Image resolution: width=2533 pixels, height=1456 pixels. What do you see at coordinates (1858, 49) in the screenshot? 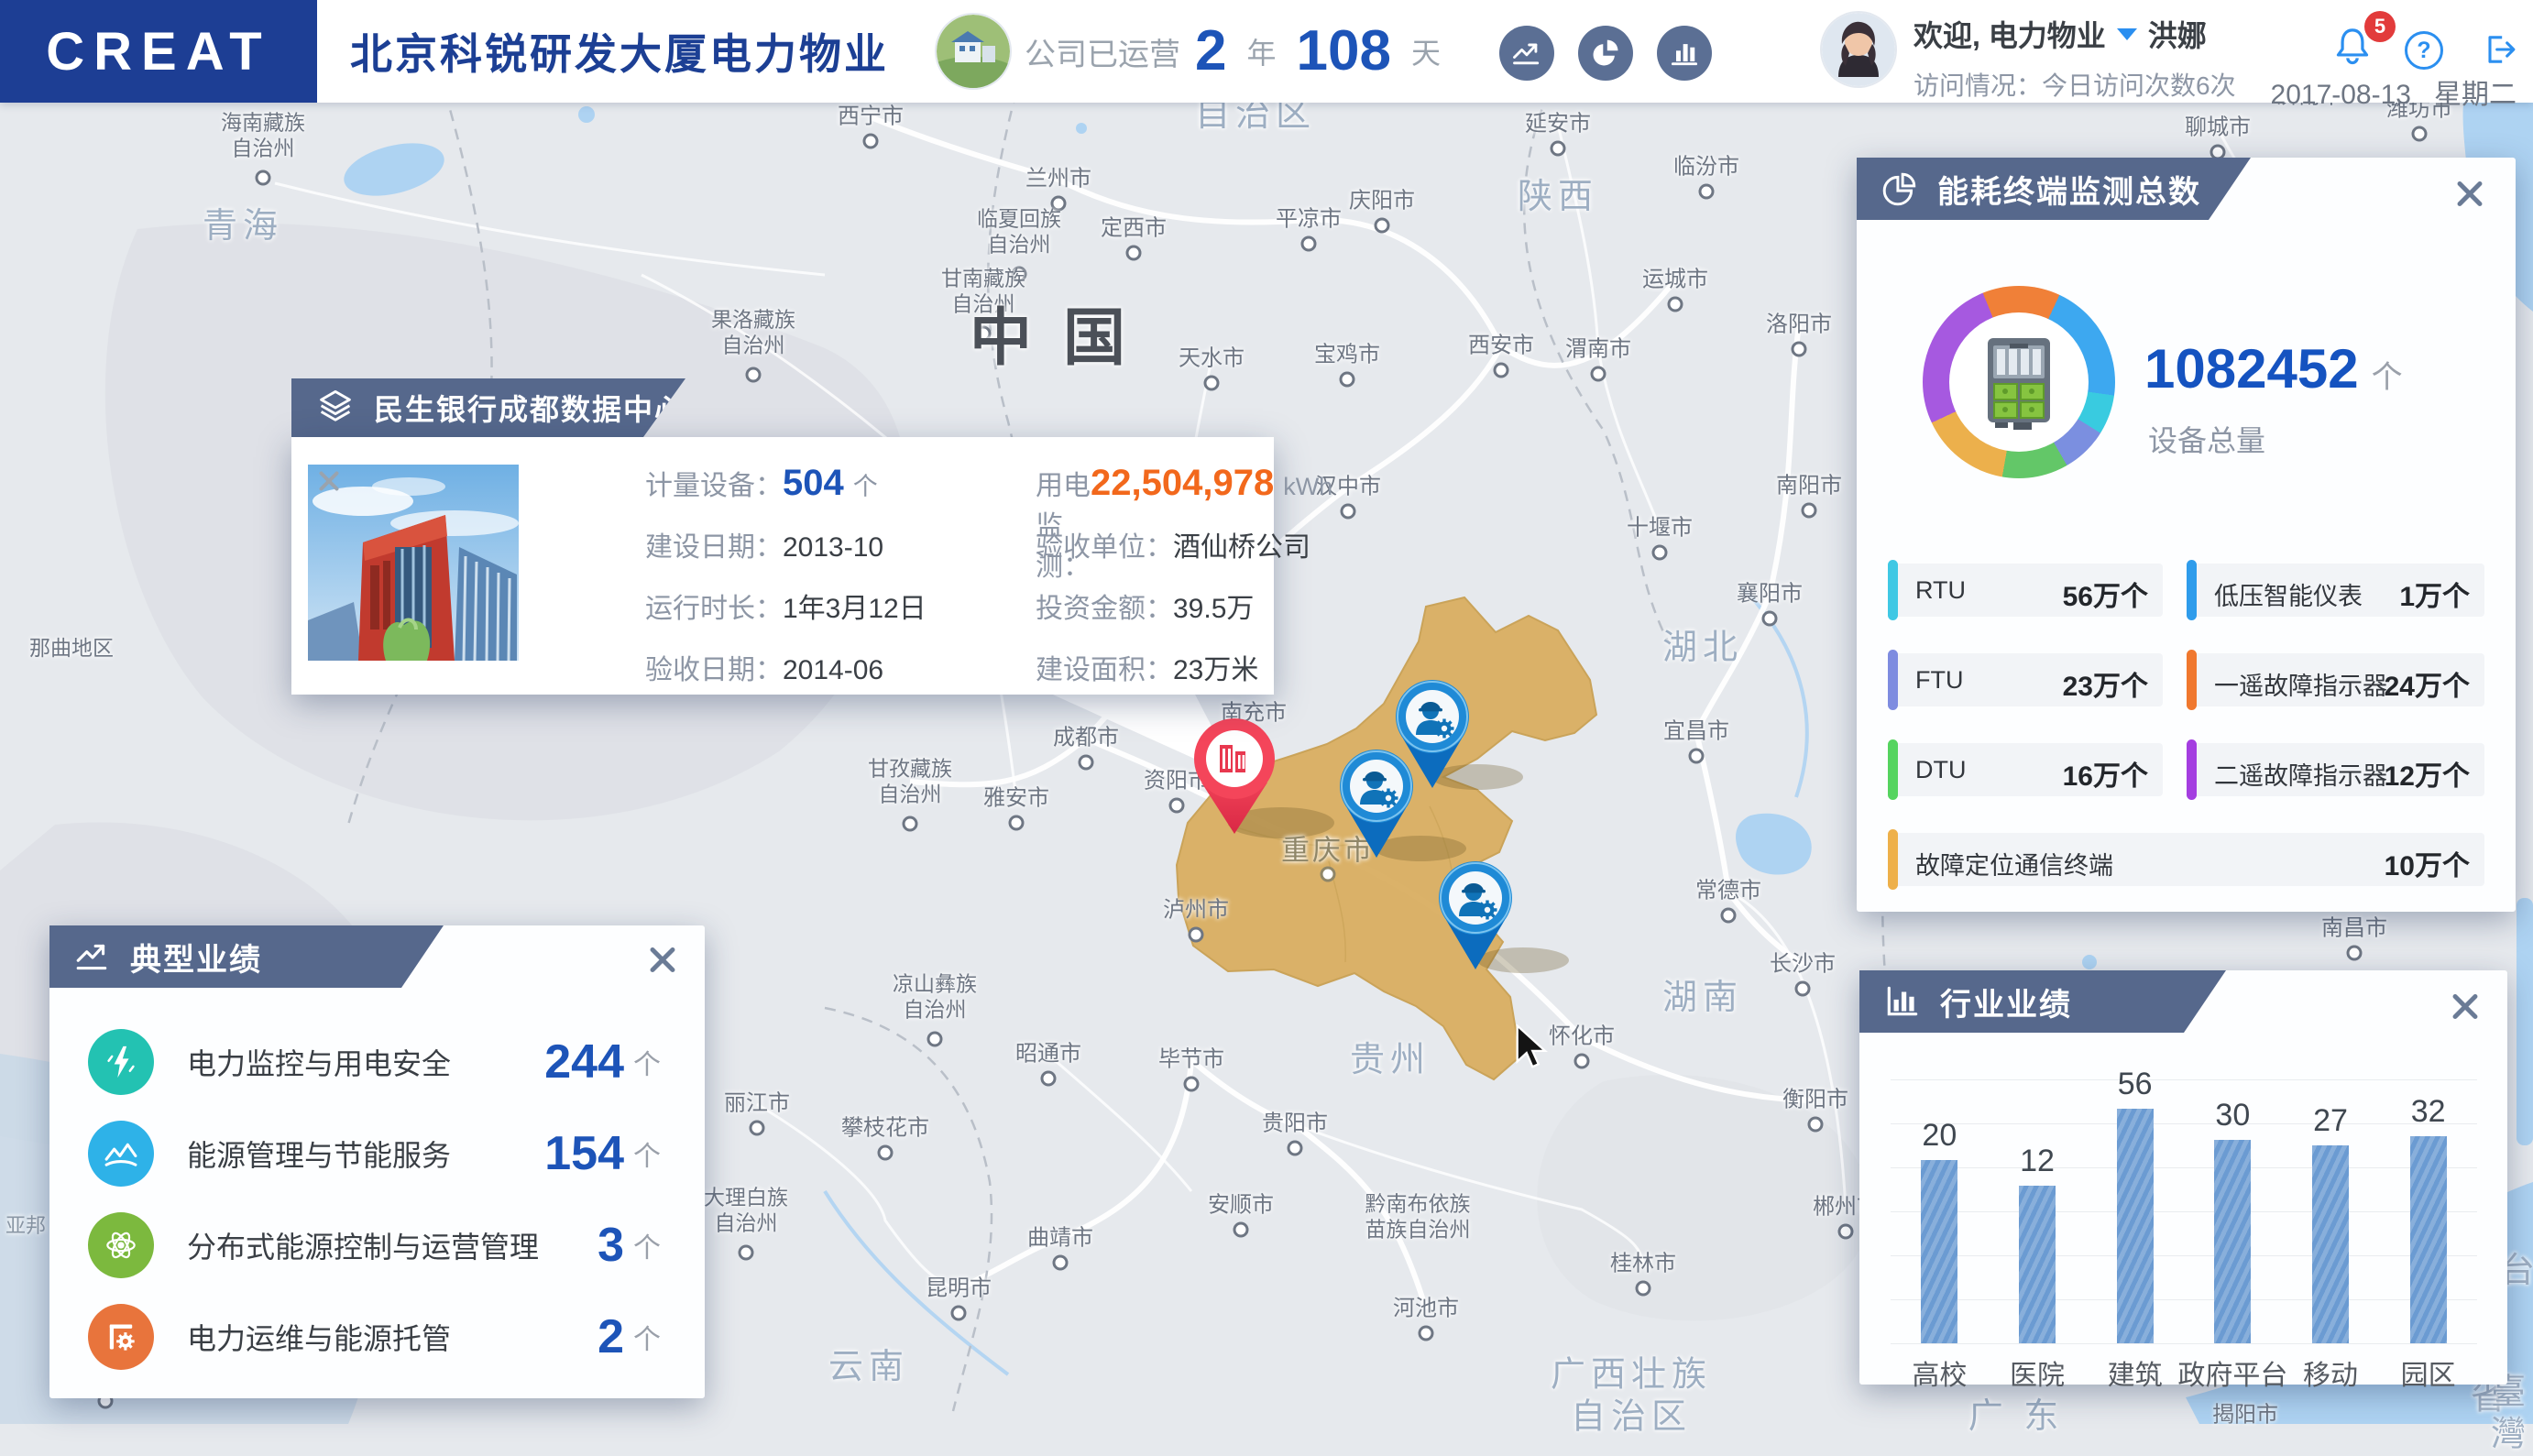
I see `user-avatar` at bounding box center [1858, 49].